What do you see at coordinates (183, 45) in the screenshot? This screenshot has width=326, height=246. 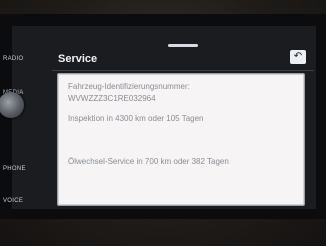 I see `drag-handle-icon` at bounding box center [183, 45].